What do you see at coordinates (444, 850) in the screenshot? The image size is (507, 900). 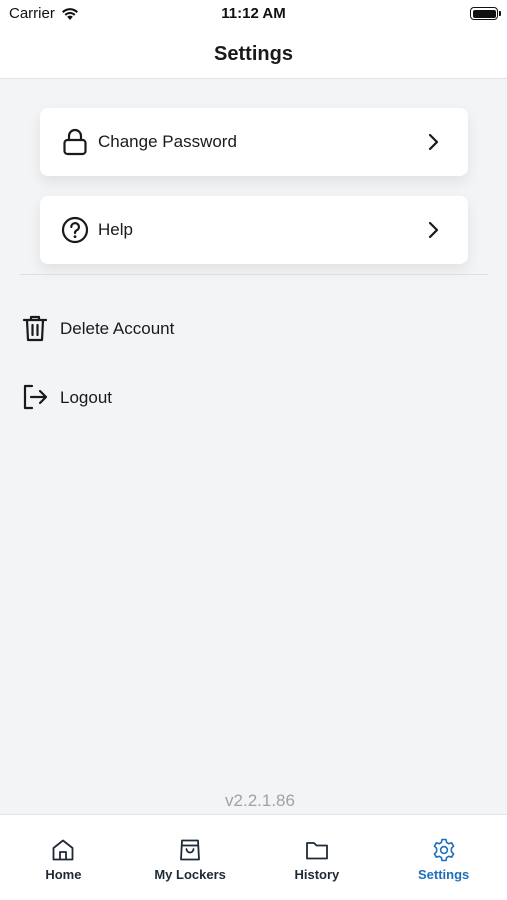 I see `gear-icon` at bounding box center [444, 850].